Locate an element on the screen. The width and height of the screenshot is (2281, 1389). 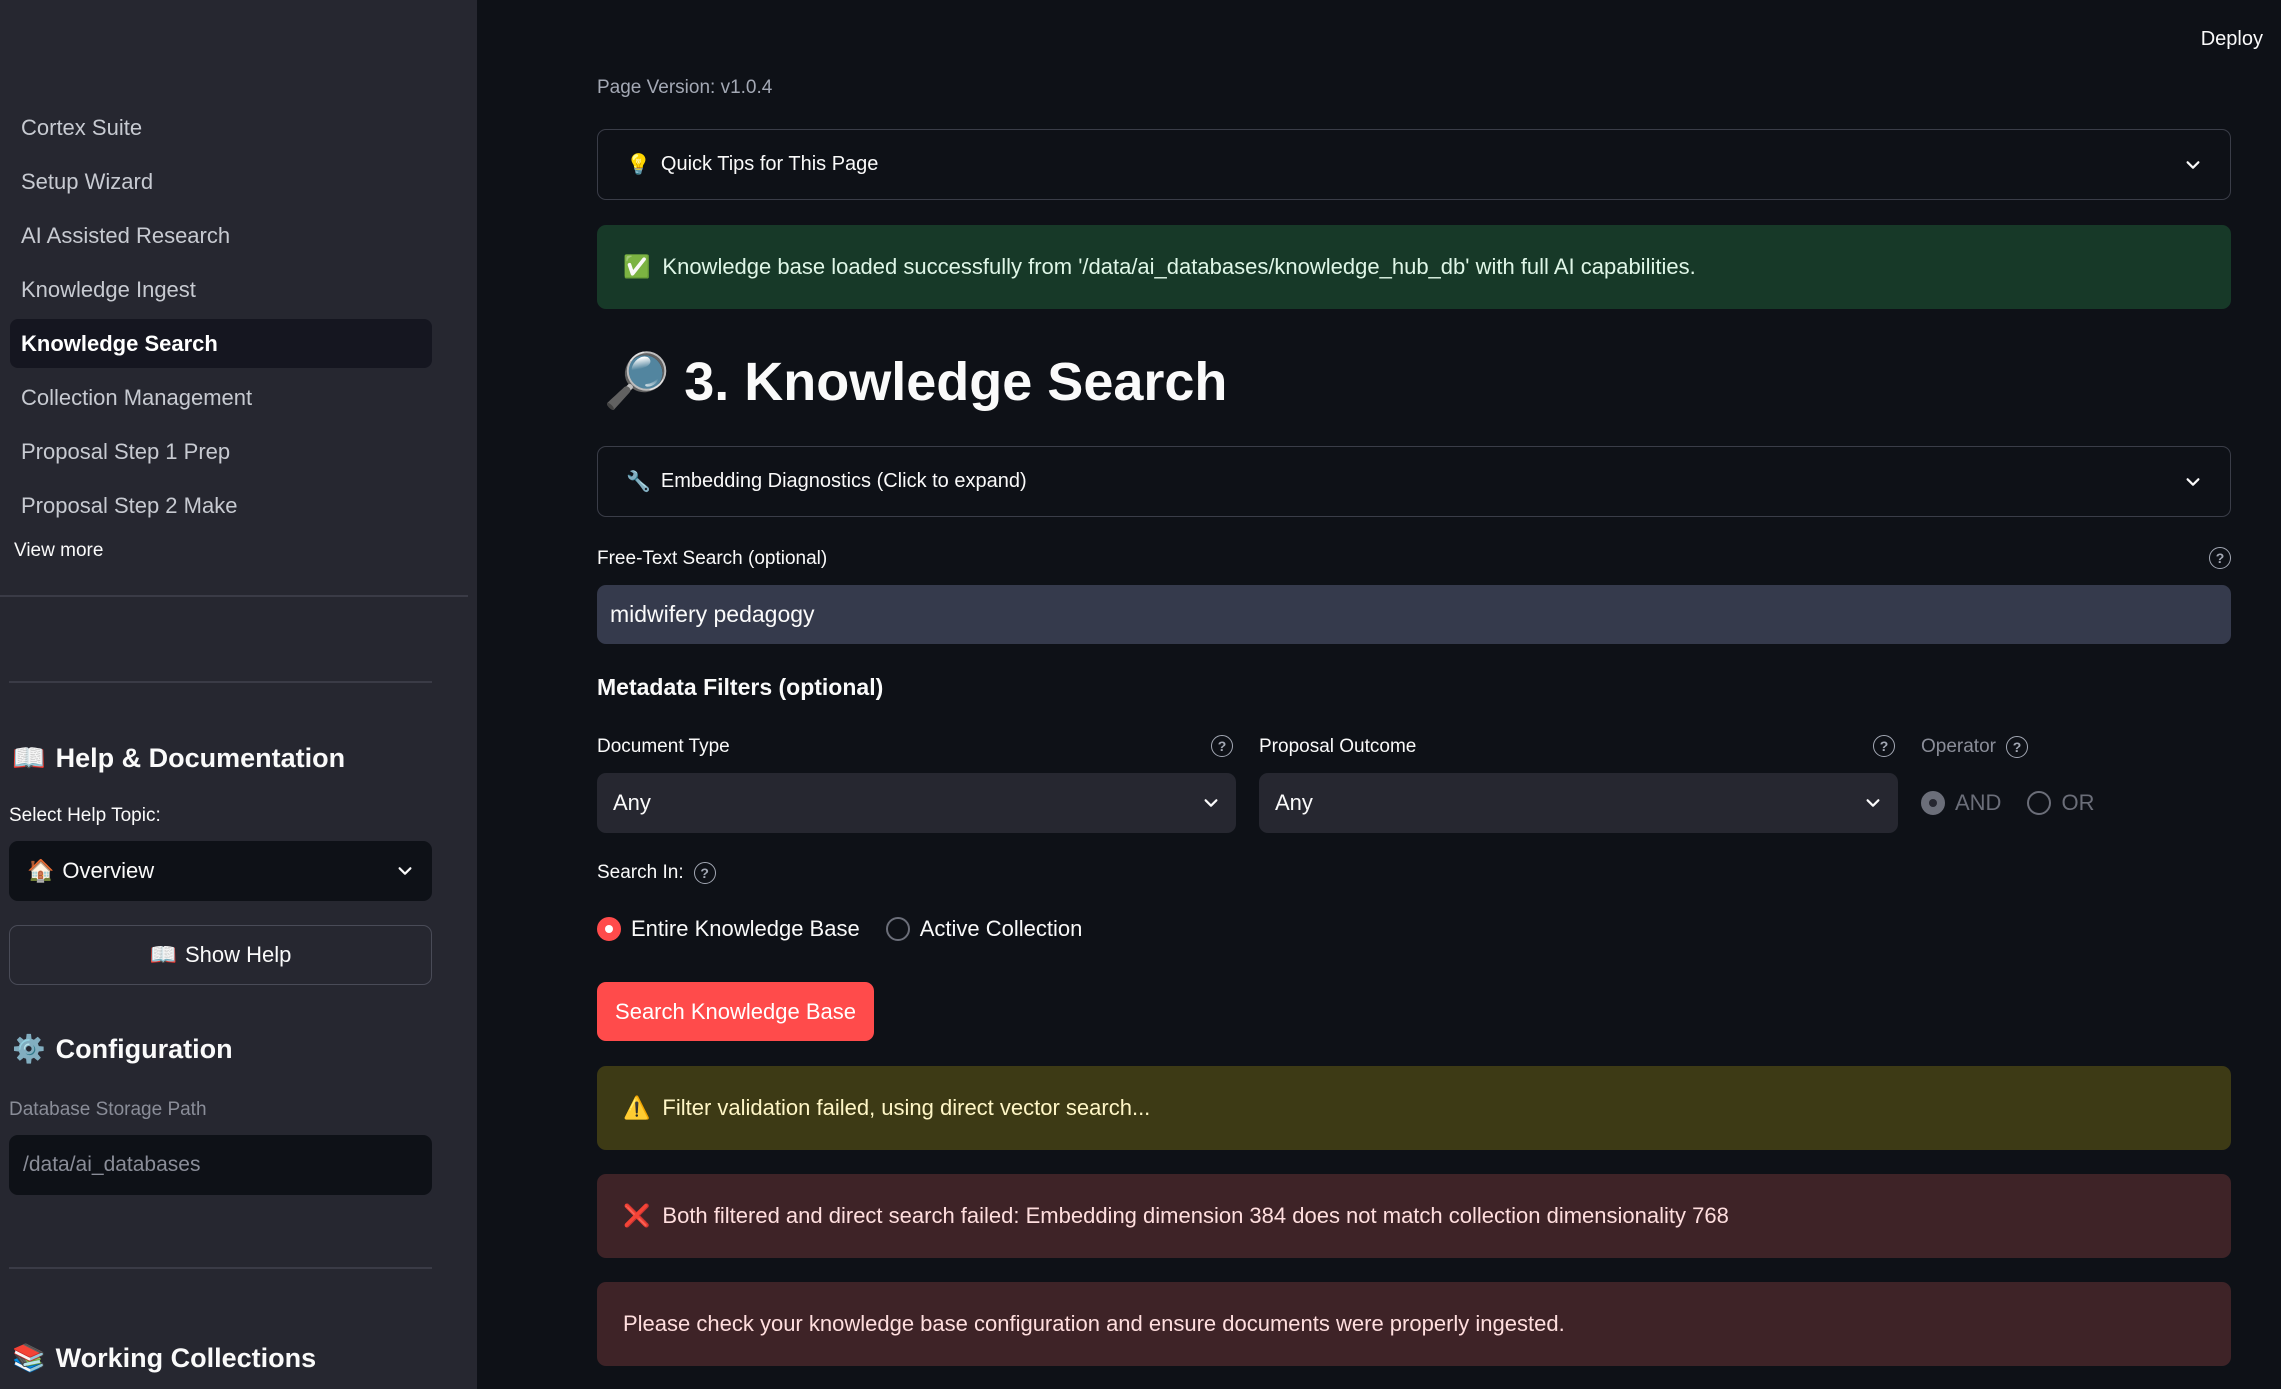
operator-label: Operator is located at coordinates (1958, 746).